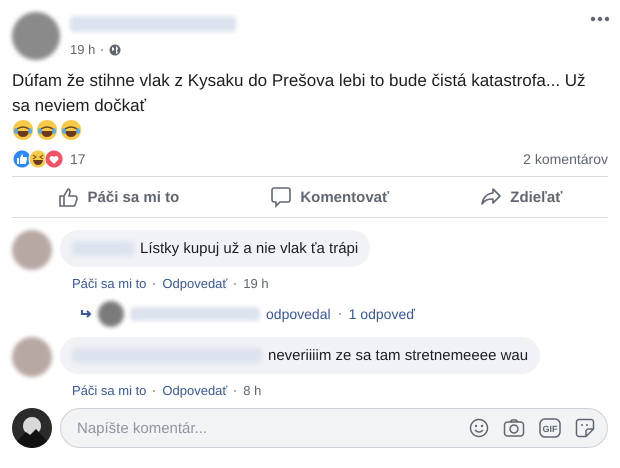 Image resolution: width=620 pixels, height=468 pixels. Describe the element at coordinates (86, 314) in the screenshot. I see `reply-arrow-icon` at that location.